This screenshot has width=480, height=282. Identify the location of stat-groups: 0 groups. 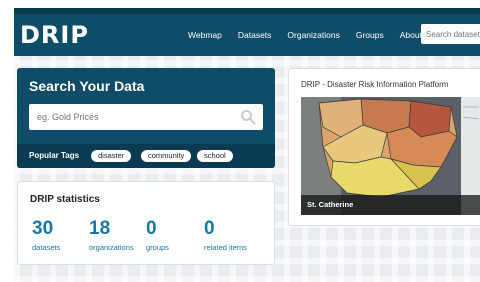
(157, 235).